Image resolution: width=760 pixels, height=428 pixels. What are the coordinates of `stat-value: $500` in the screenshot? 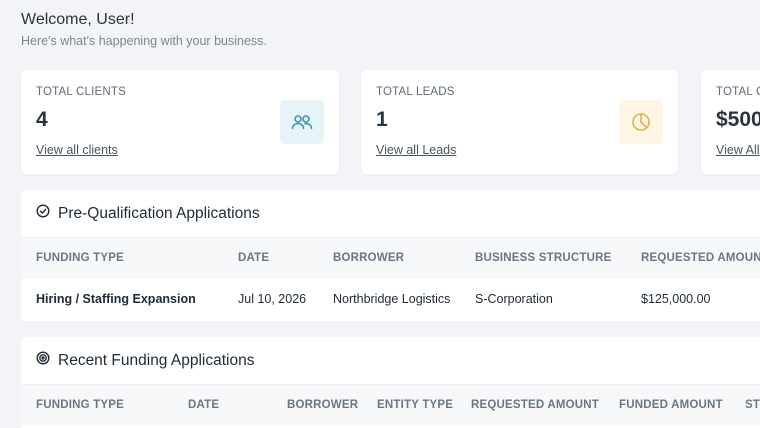 It's located at (738, 119).